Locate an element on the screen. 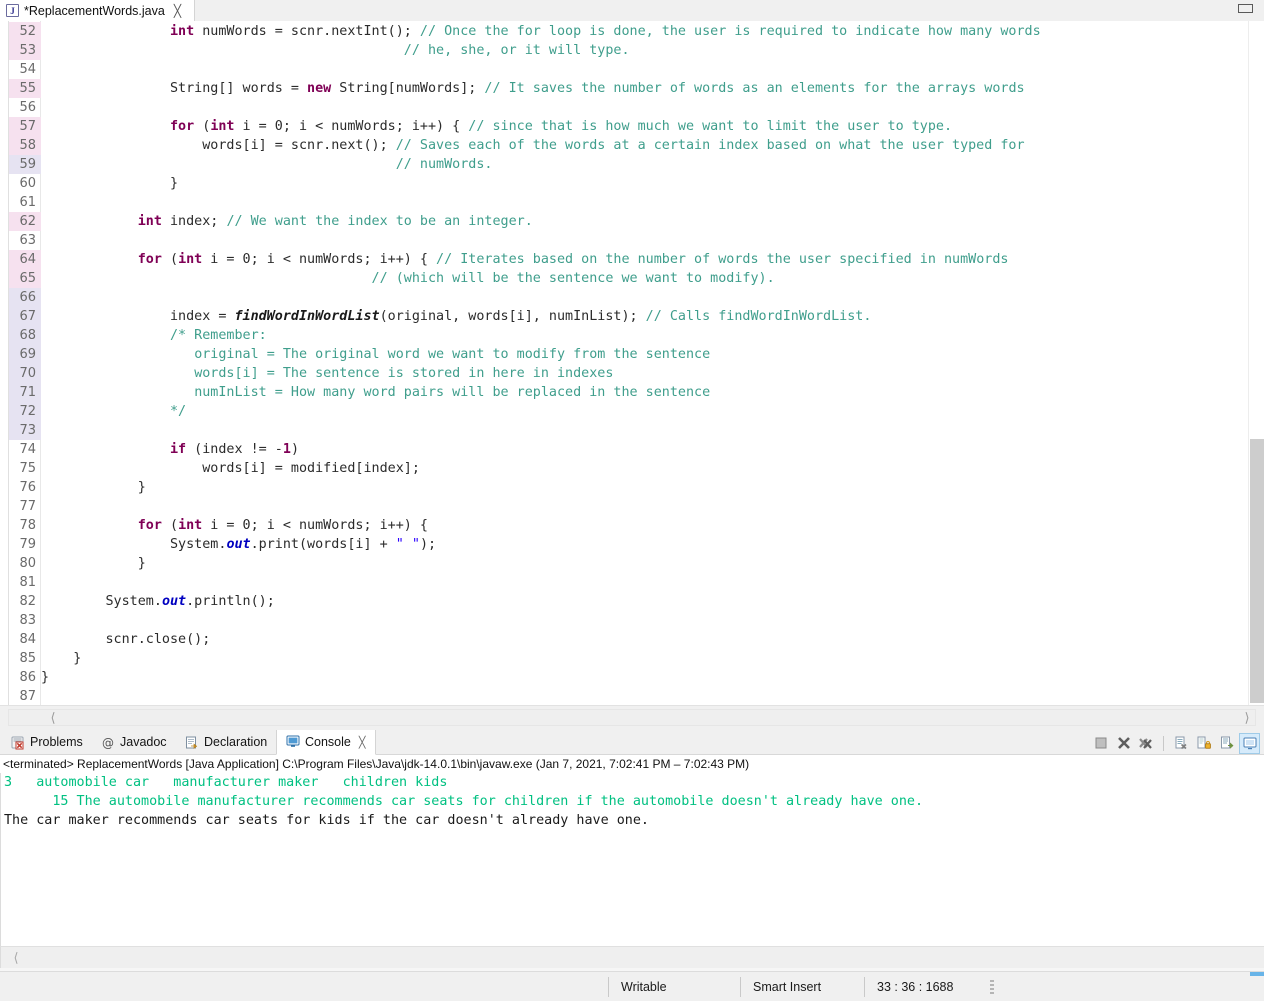 This screenshot has width=1264, height=1001. line-number: 85 is located at coordinates (27, 658).